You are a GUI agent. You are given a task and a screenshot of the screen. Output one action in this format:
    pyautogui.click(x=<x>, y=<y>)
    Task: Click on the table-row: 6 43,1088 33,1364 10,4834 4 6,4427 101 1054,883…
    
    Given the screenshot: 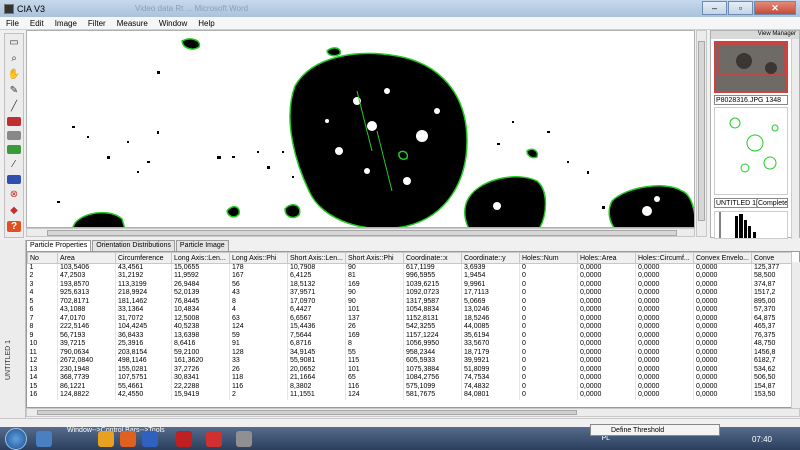 What is the action you would take?
    pyautogui.click(x=409, y=310)
    